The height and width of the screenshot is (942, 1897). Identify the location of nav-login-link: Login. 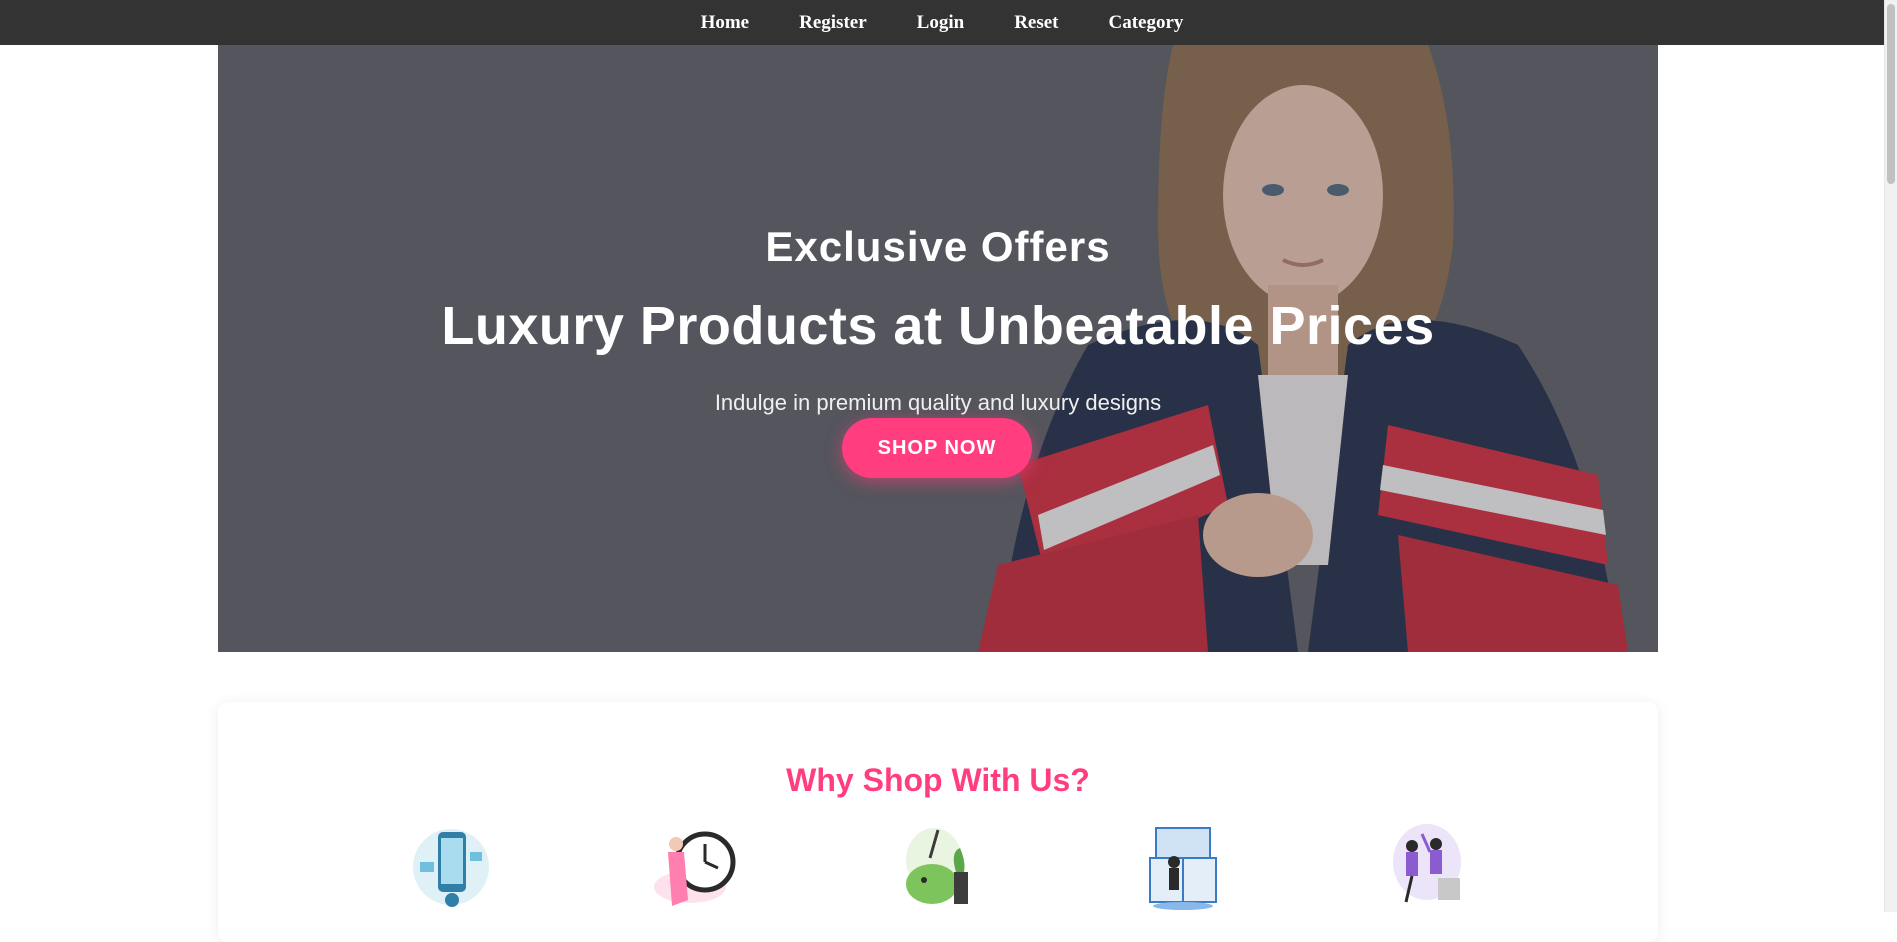
(941, 22).